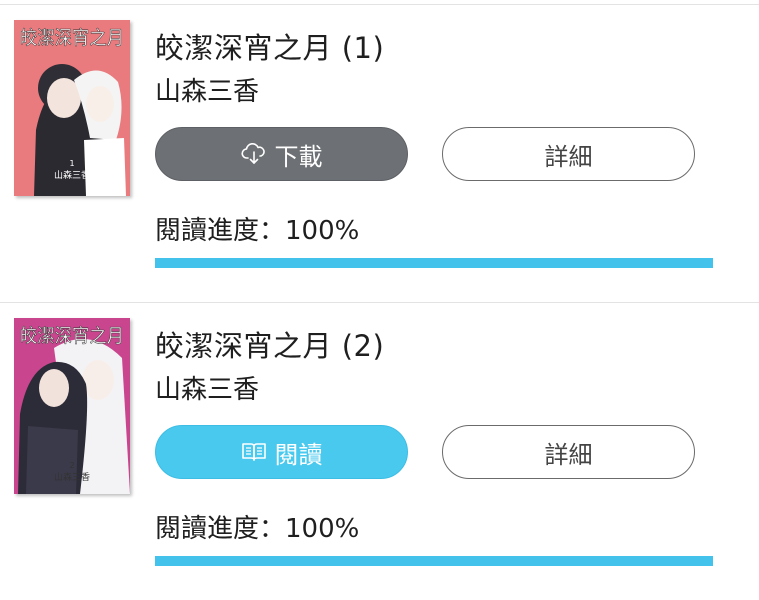  What do you see at coordinates (253, 154) in the screenshot?
I see `cloud-download-icon` at bounding box center [253, 154].